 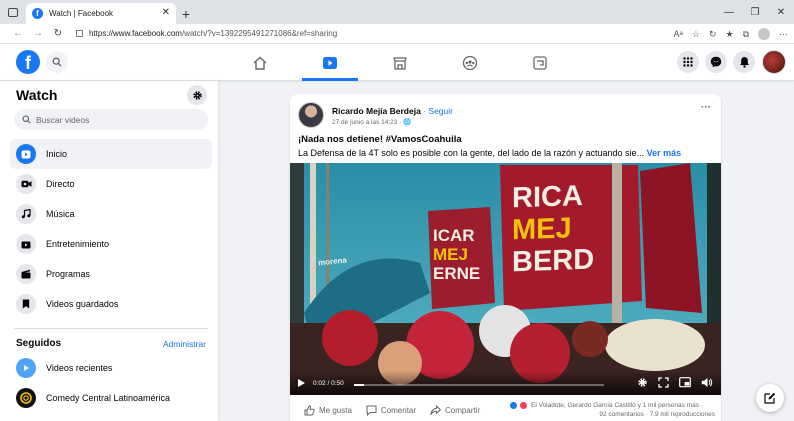 I want to click on manage-followed-link: Administrar, so click(x=184, y=344).